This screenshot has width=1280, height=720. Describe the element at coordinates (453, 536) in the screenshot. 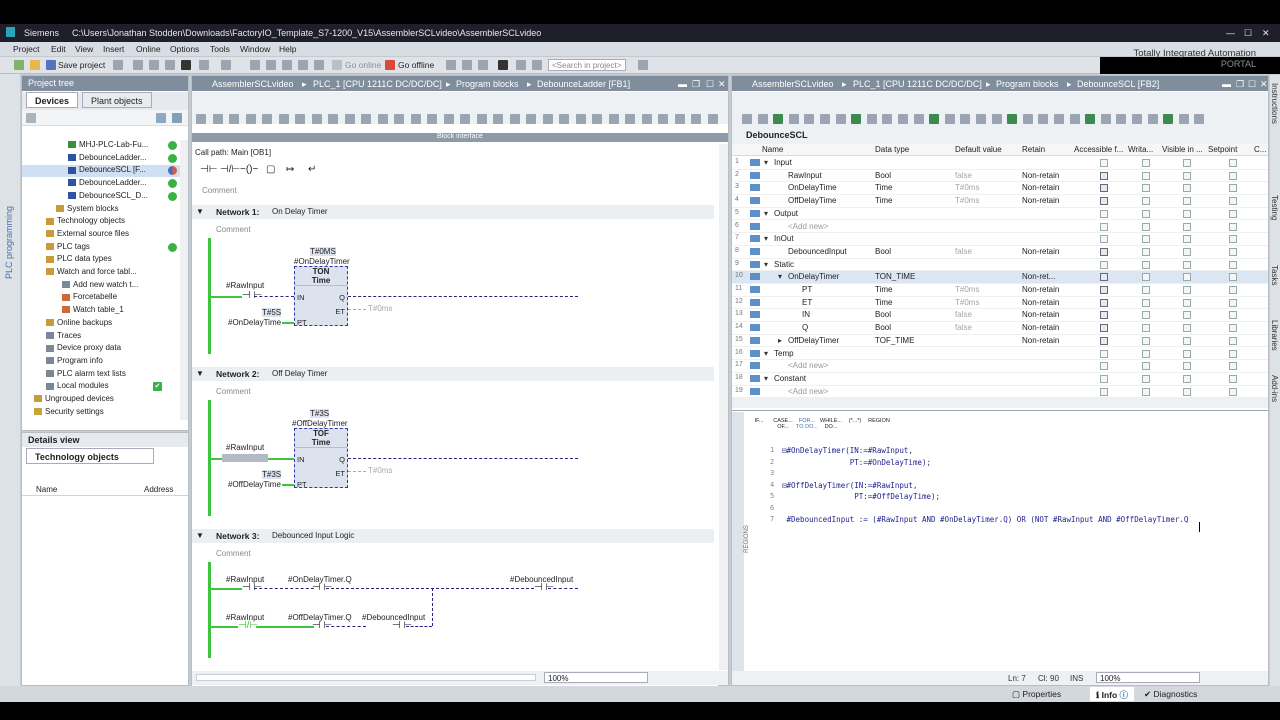

I see `network-3-header: ▼ Network 3: Debounced Input Logic` at that location.